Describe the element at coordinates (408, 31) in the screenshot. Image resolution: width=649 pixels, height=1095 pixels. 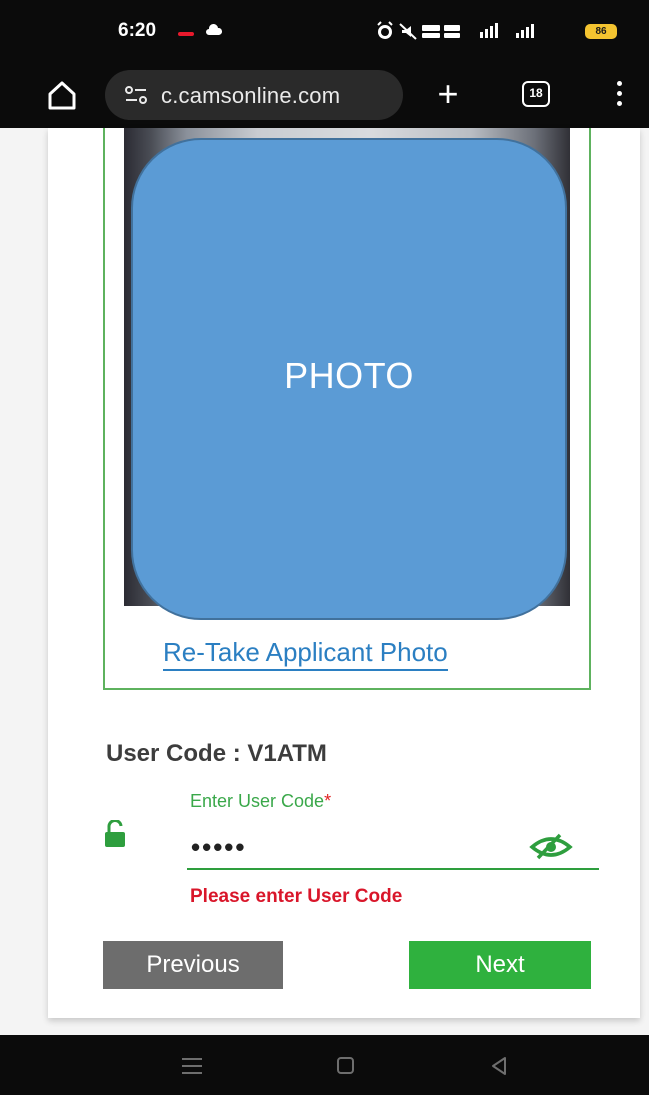
I see `mute-icon` at that location.